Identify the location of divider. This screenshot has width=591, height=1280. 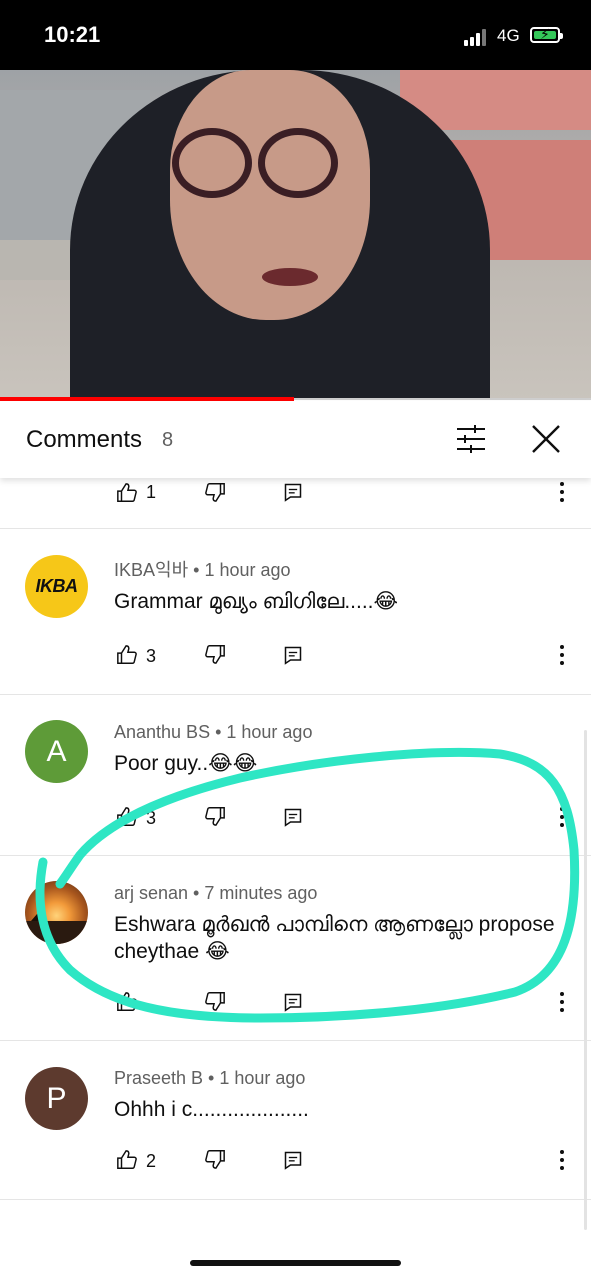
(295, 1199).